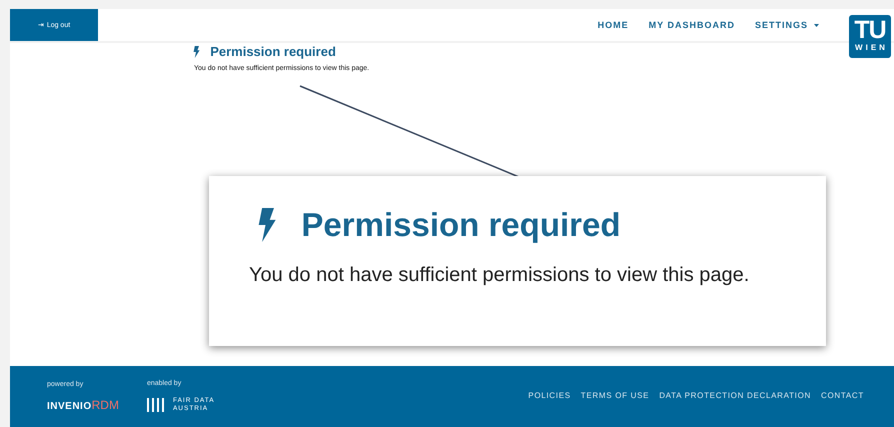 The height and width of the screenshot is (427, 894). What do you see at coordinates (549, 395) in the screenshot?
I see `footer-link: POLICIES` at bounding box center [549, 395].